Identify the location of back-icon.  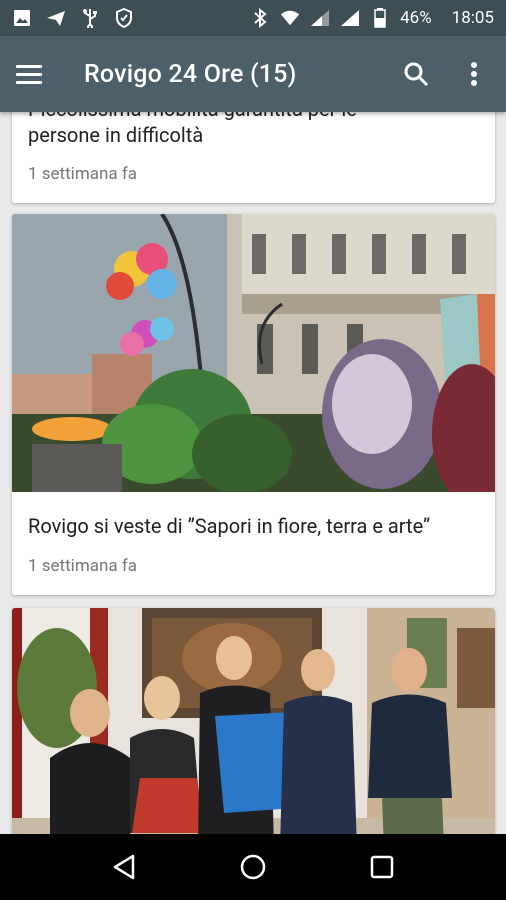
(124, 867).